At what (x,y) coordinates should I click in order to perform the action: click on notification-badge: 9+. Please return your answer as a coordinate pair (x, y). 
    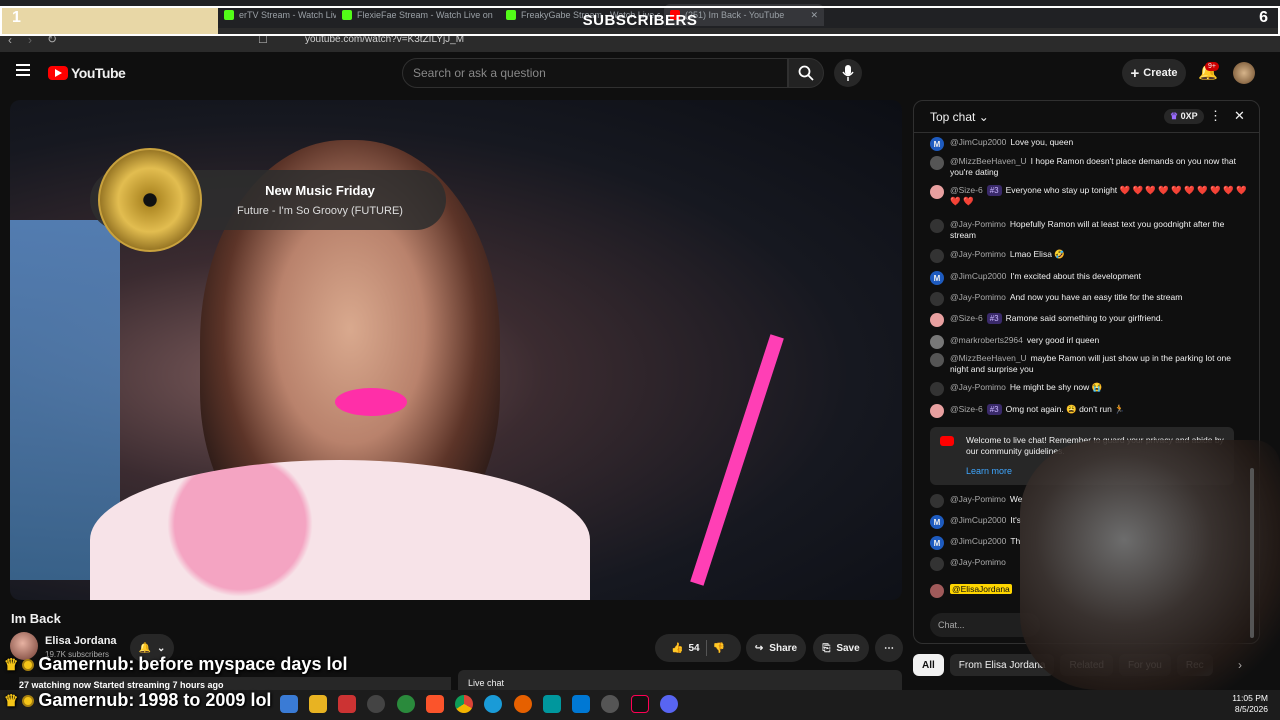
    Looking at the image, I should click on (1212, 66).